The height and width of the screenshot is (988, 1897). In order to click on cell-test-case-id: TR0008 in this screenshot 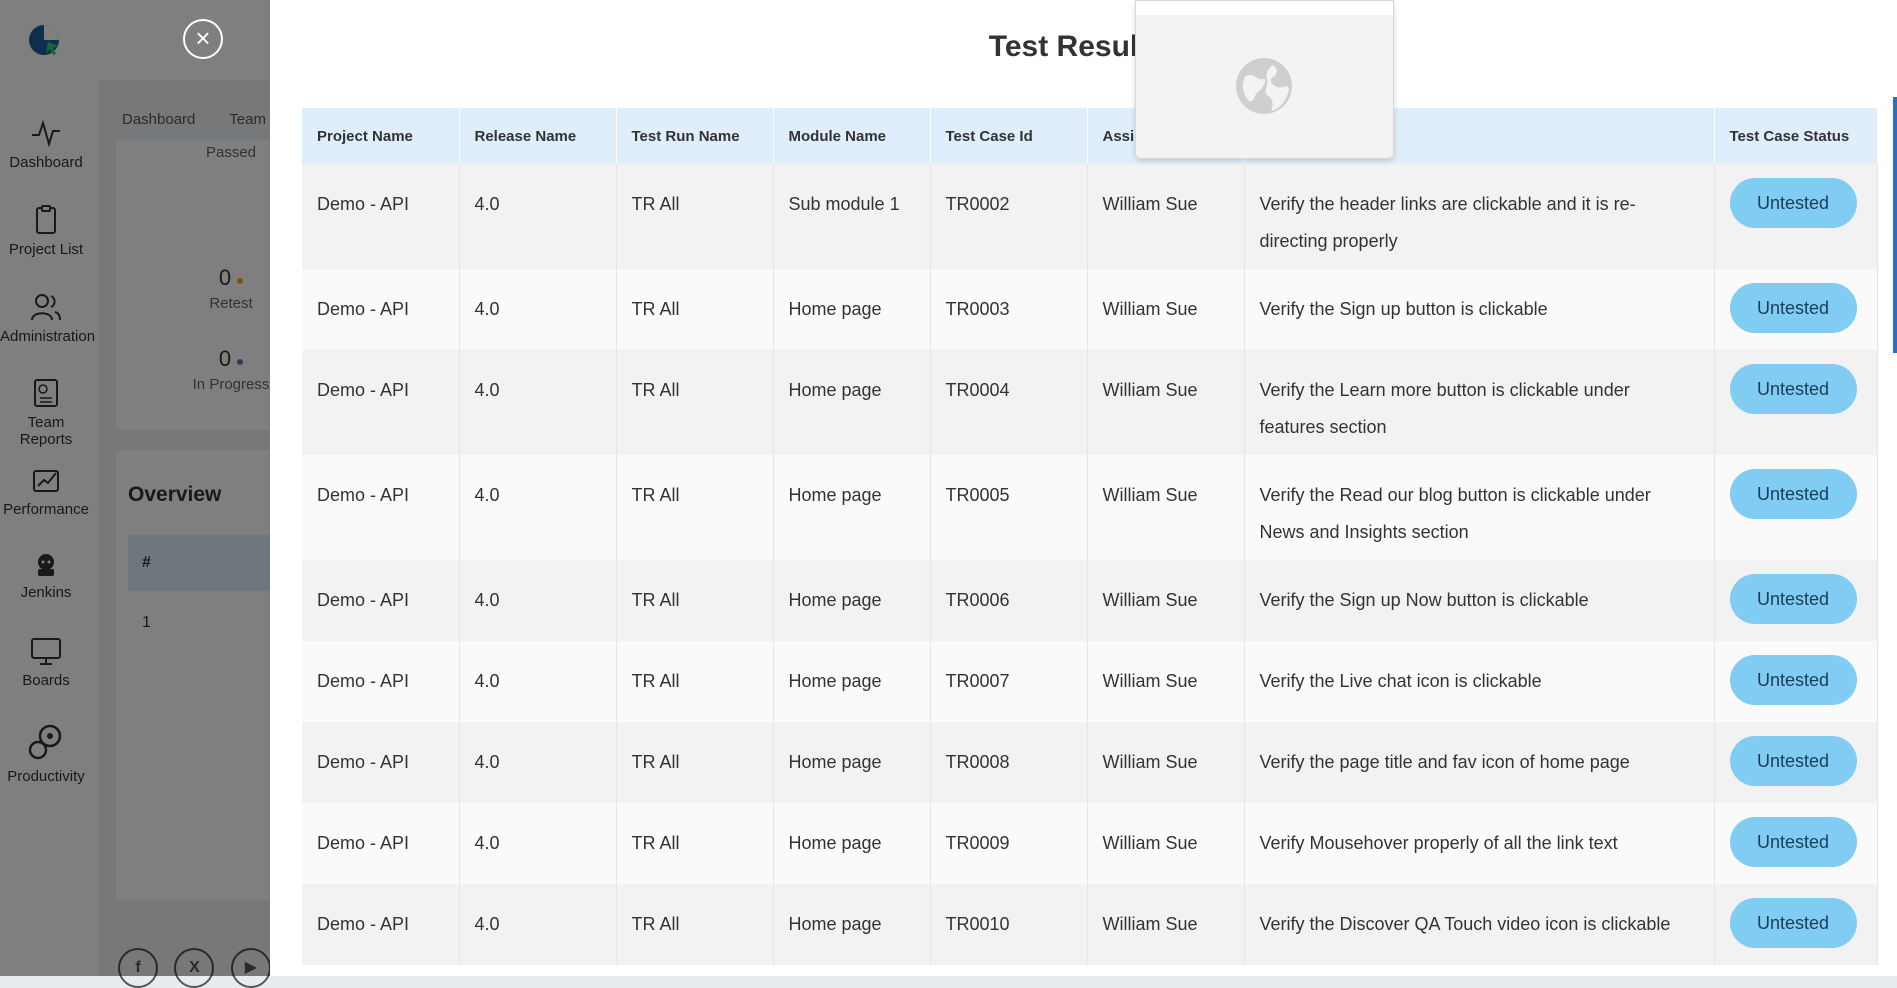, I will do `click(1009, 762)`.